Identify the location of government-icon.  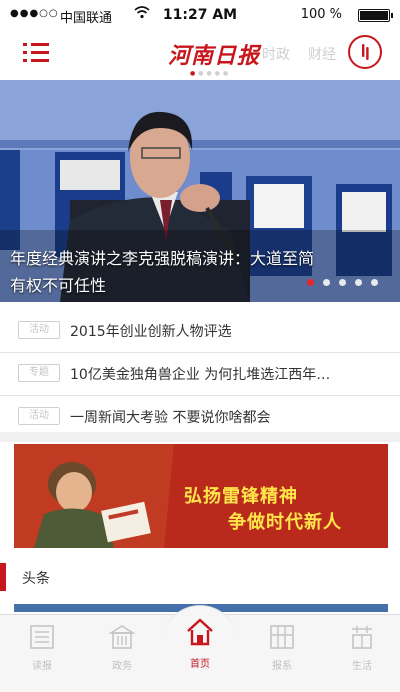
(122, 637).